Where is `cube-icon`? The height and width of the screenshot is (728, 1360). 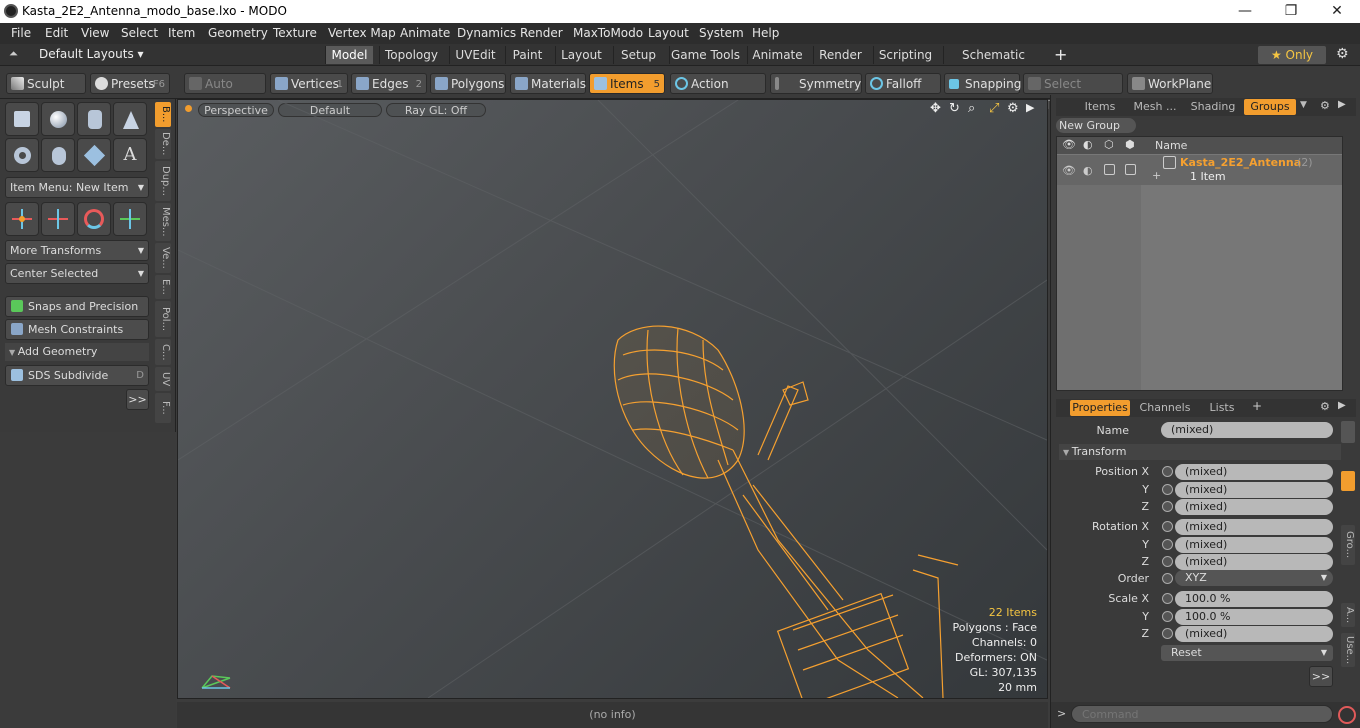 cube-icon is located at coordinates (22, 119).